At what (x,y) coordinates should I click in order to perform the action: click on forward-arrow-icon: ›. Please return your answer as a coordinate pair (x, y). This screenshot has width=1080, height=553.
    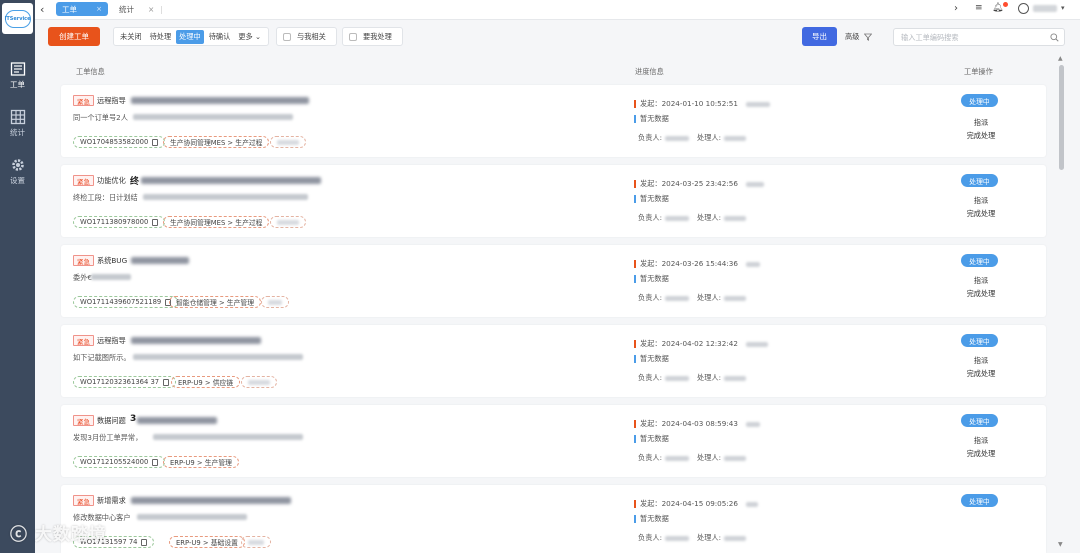
    Looking at the image, I should click on (956, 8).